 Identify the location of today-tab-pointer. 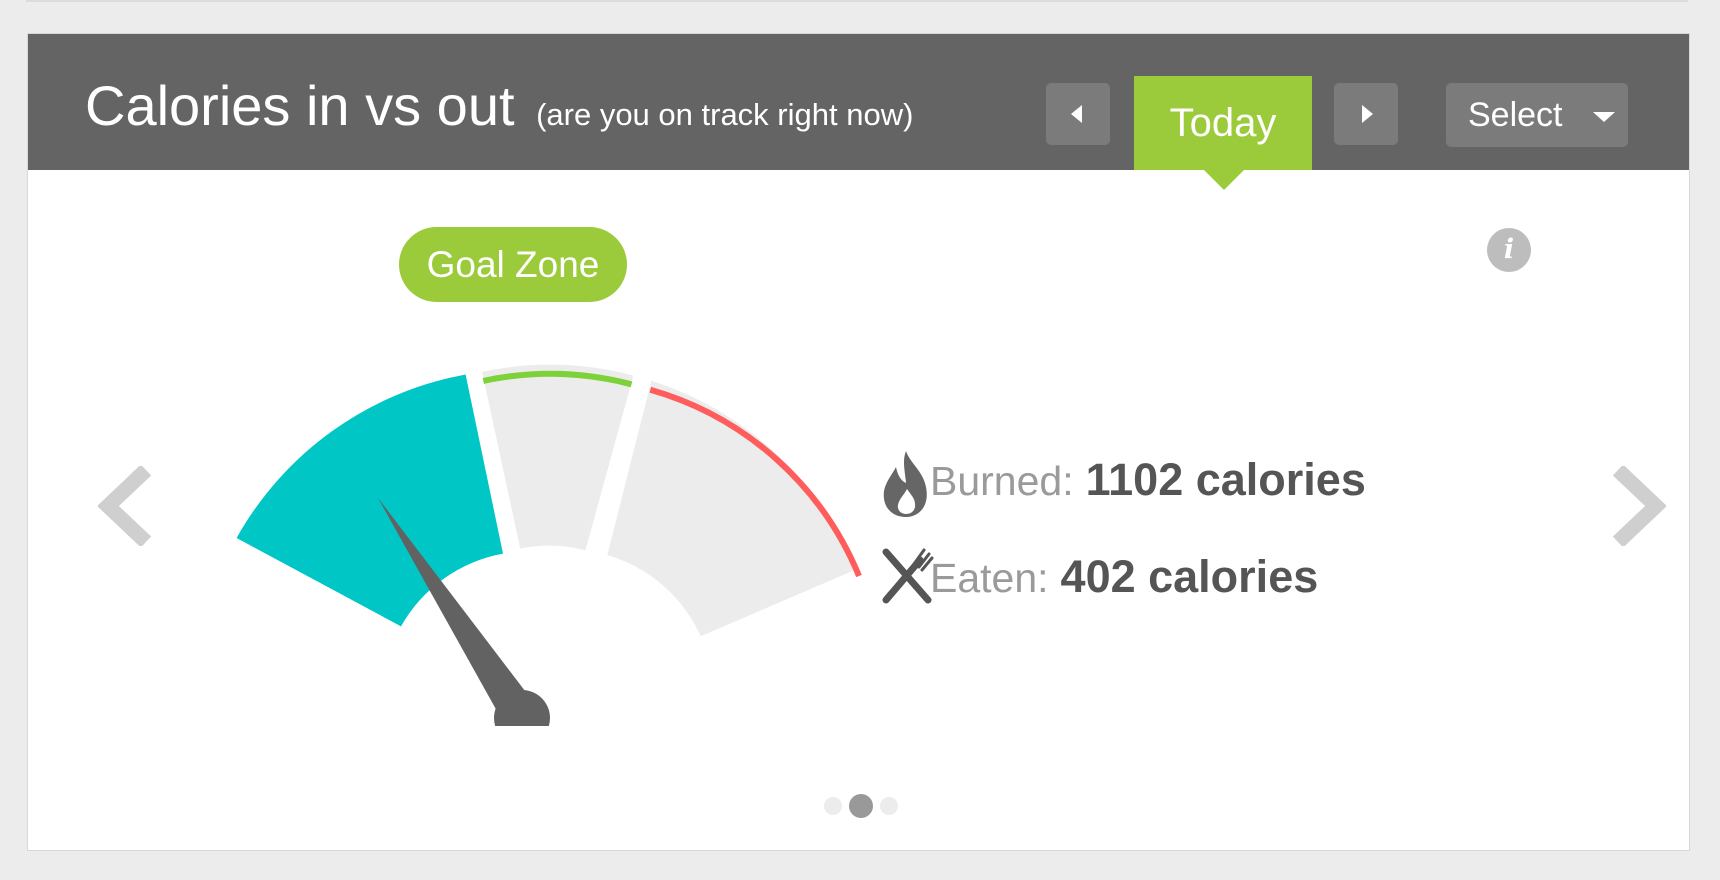
(1224, 180).